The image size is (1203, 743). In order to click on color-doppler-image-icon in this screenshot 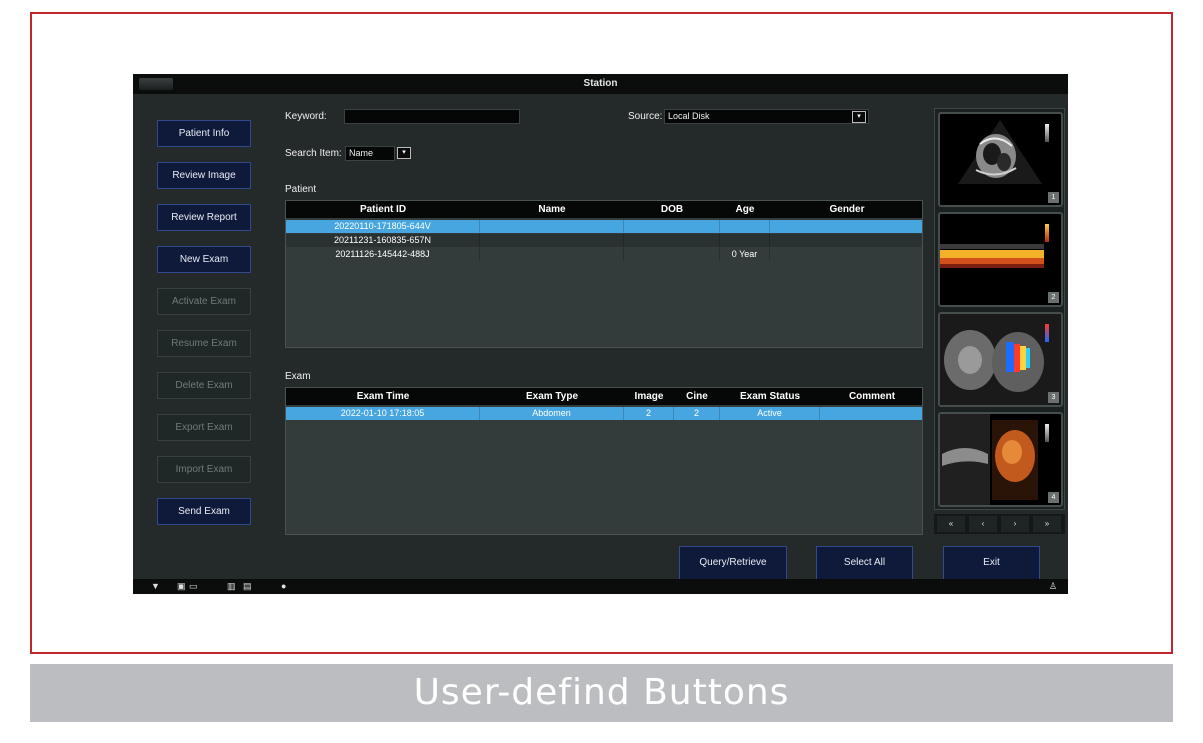, I will do `click(1000, 359)`.